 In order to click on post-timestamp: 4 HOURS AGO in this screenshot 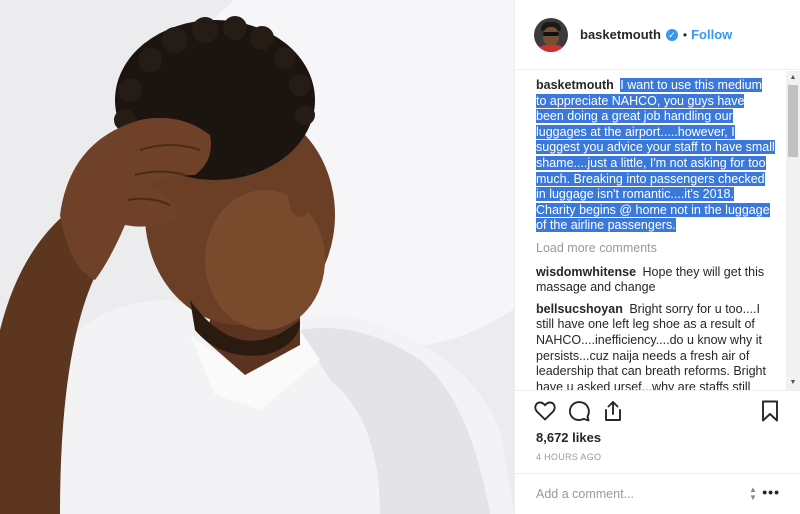, I will do `click(568, 457)`.